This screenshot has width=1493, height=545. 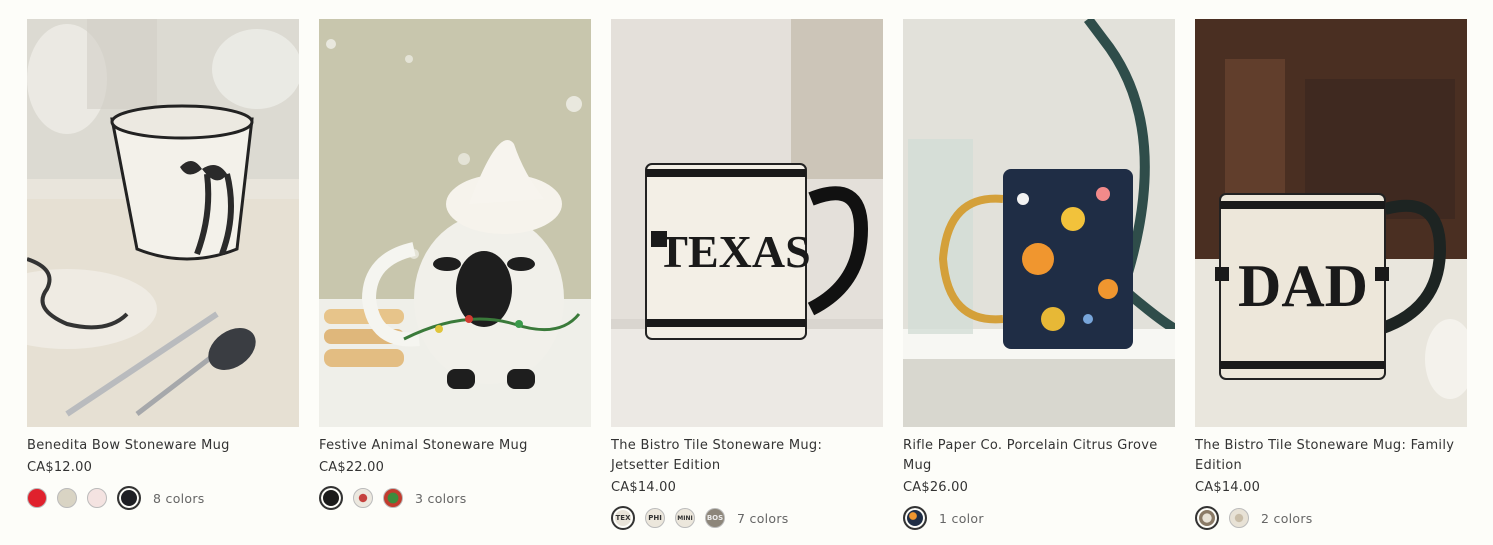 What do you see at coordinates (655, 518) in the screenshot?
I see `color-swatch: PHI` at bounding box center [655, 518].